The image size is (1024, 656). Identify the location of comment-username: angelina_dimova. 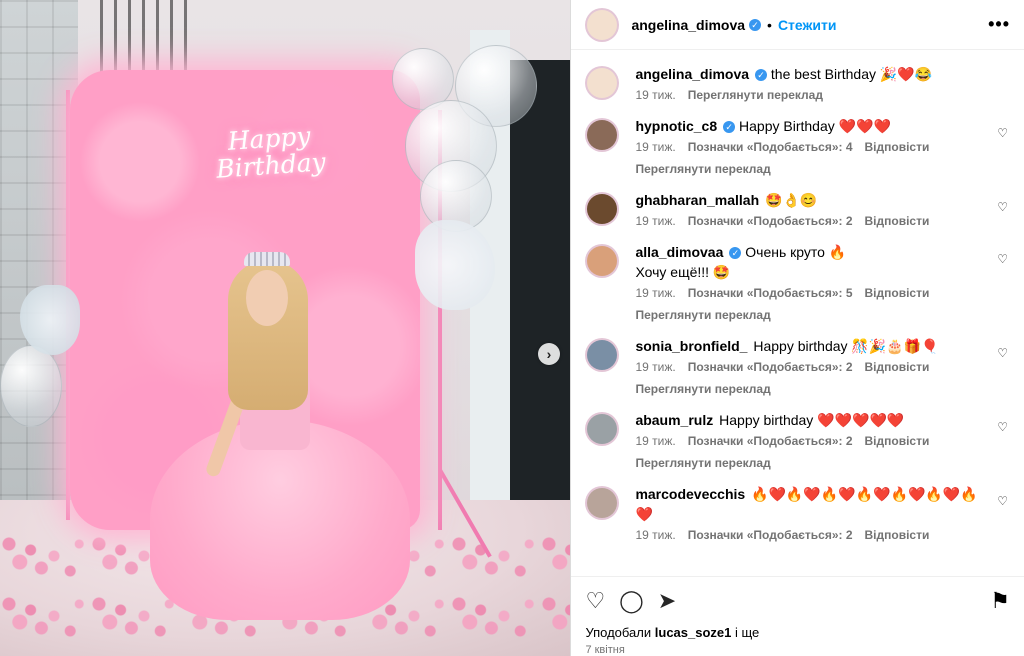
(692, 74).